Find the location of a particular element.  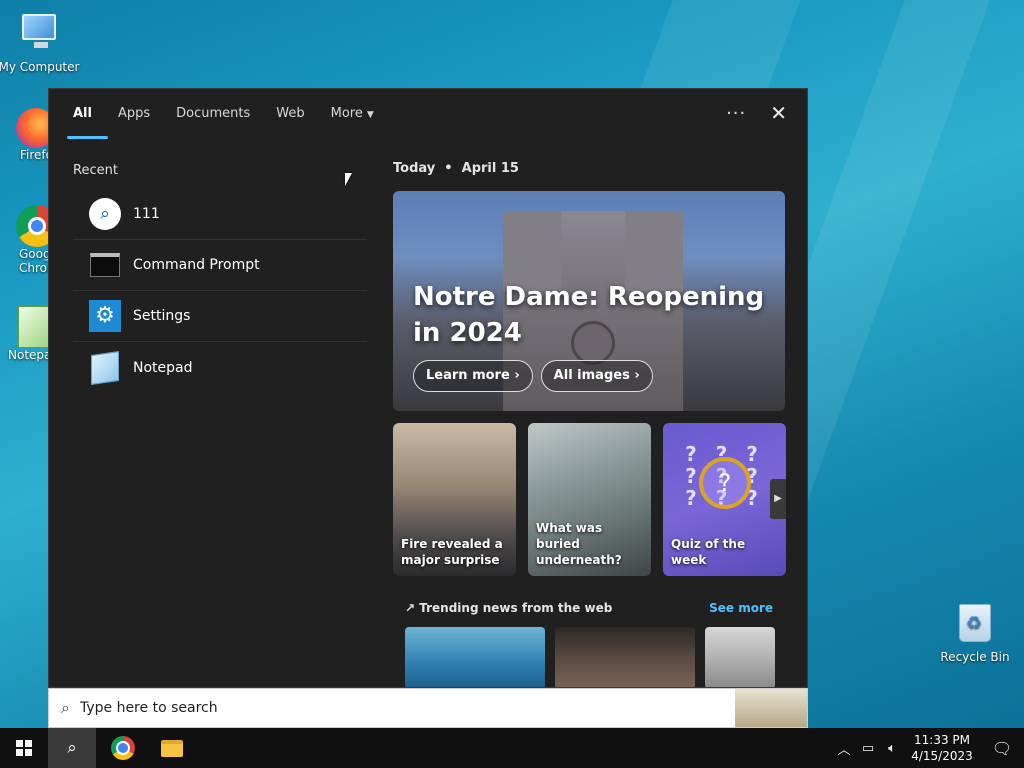

notification-icon: 🗨︎ is located at coordinates (1002, 748).